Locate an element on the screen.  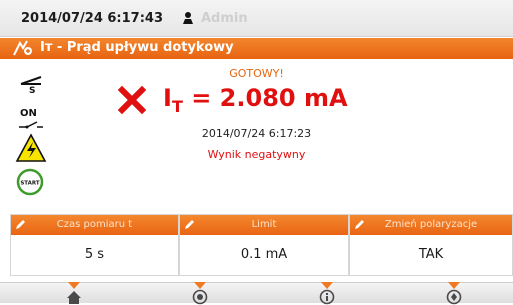
user-icon is located at coordinates (188, 18).